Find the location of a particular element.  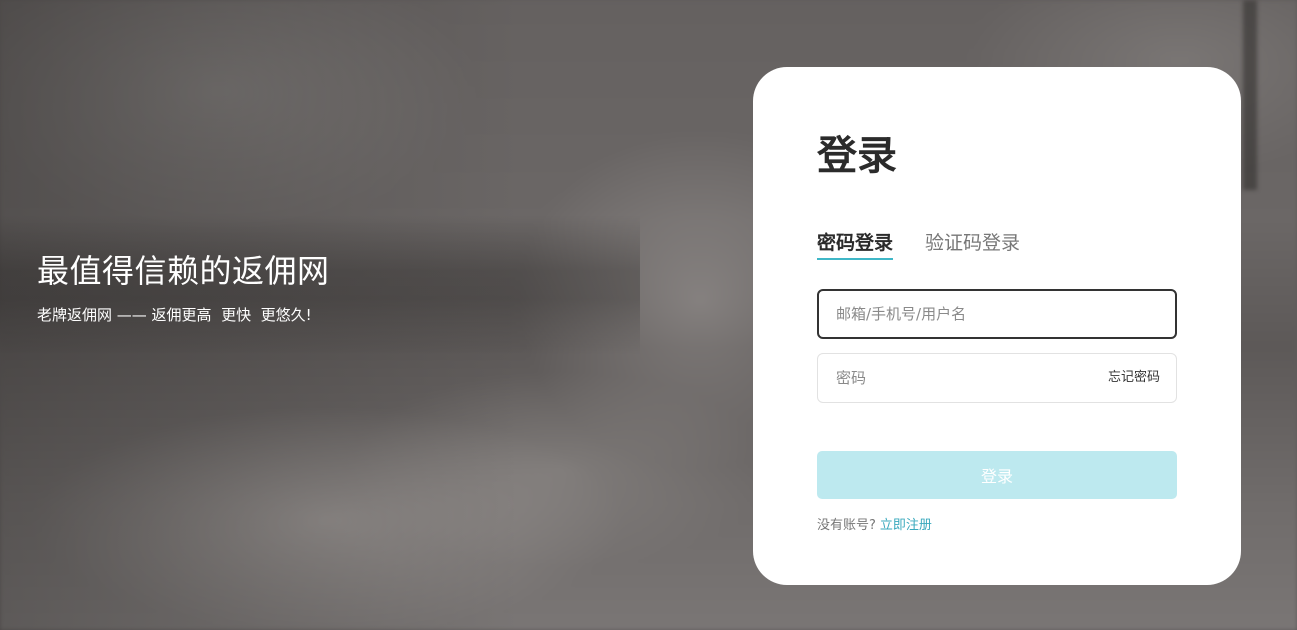

hero-subtitle: 老牌返佣网 —— 返佣更高 更快 更悠久! is located at coordinates (174, 315).